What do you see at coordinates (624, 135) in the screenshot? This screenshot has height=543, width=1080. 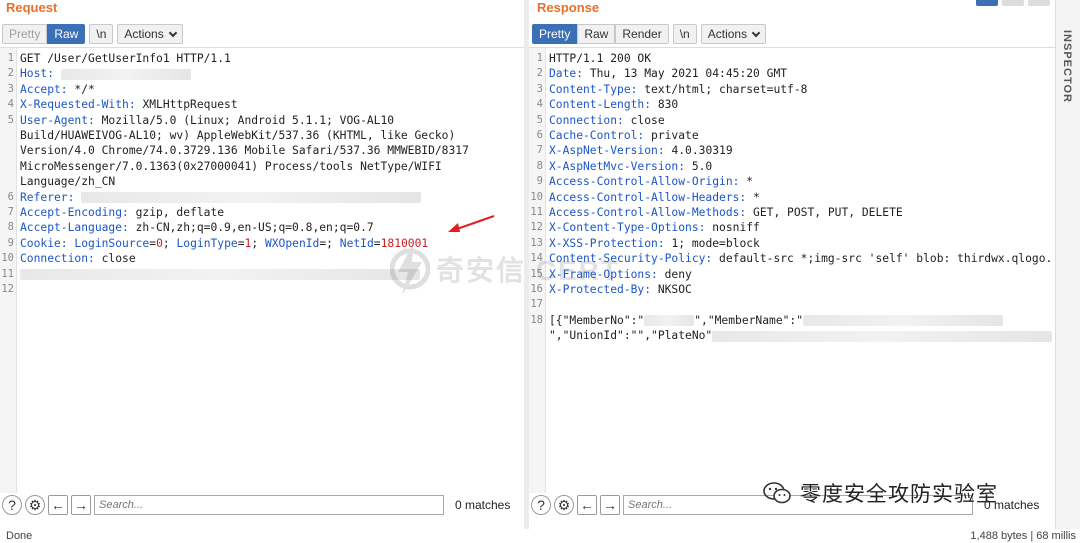 I see `line-code: Cache-Control: private` at bounding box center [624, 135].